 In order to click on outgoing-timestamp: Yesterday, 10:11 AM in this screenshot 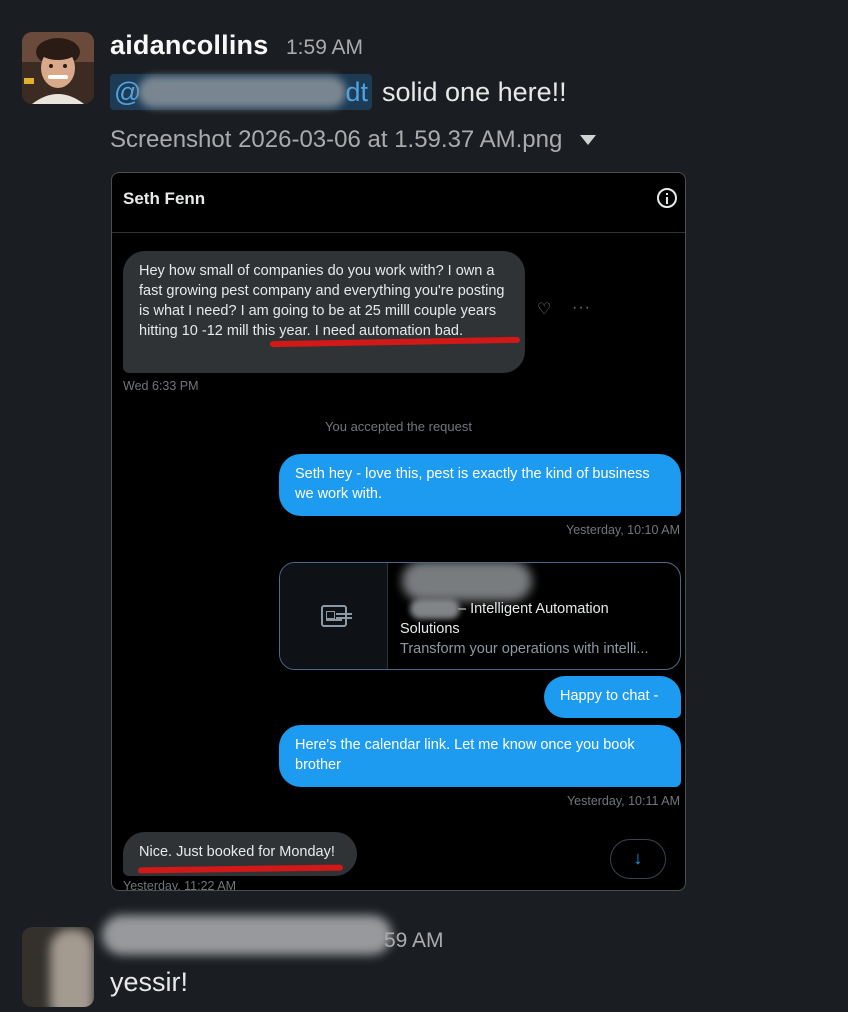, I will do `click(623, 801)`.